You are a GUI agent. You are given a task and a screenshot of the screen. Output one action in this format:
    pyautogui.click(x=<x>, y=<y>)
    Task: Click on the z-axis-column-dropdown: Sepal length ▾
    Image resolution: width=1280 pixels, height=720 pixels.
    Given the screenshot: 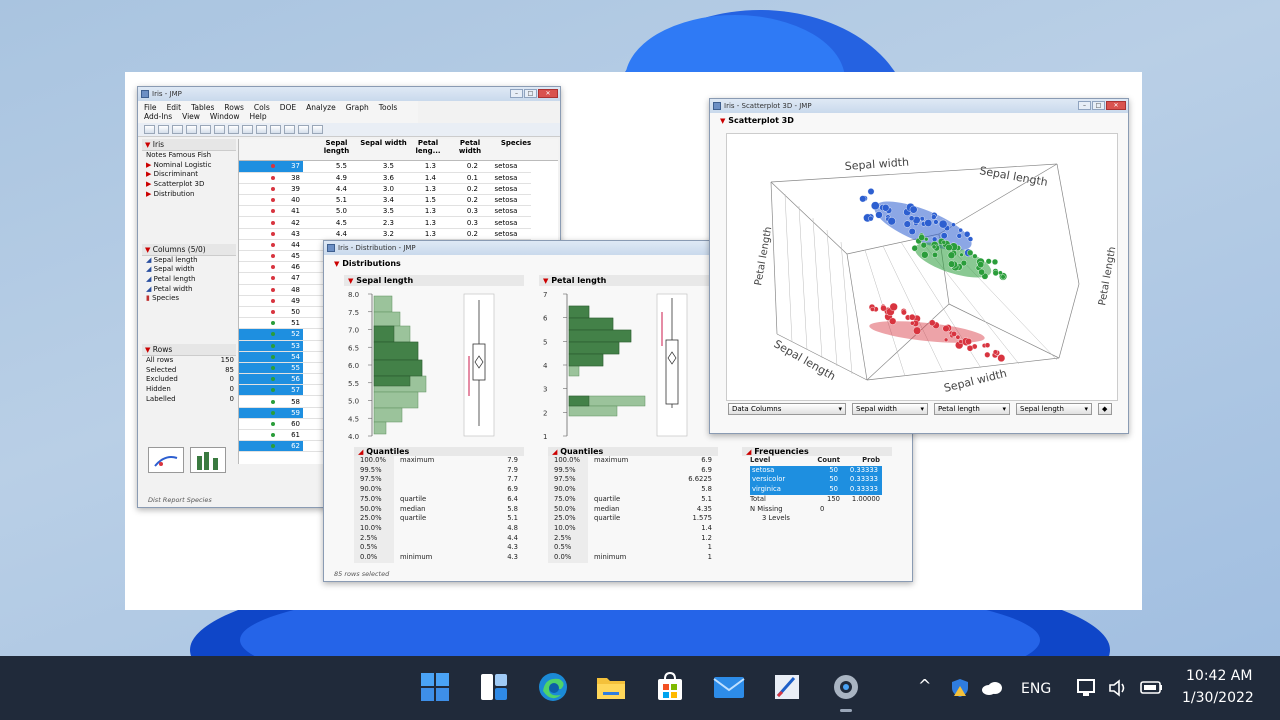 What is the action you would take?
    pyautogui.click(x=1054, y=409)
    